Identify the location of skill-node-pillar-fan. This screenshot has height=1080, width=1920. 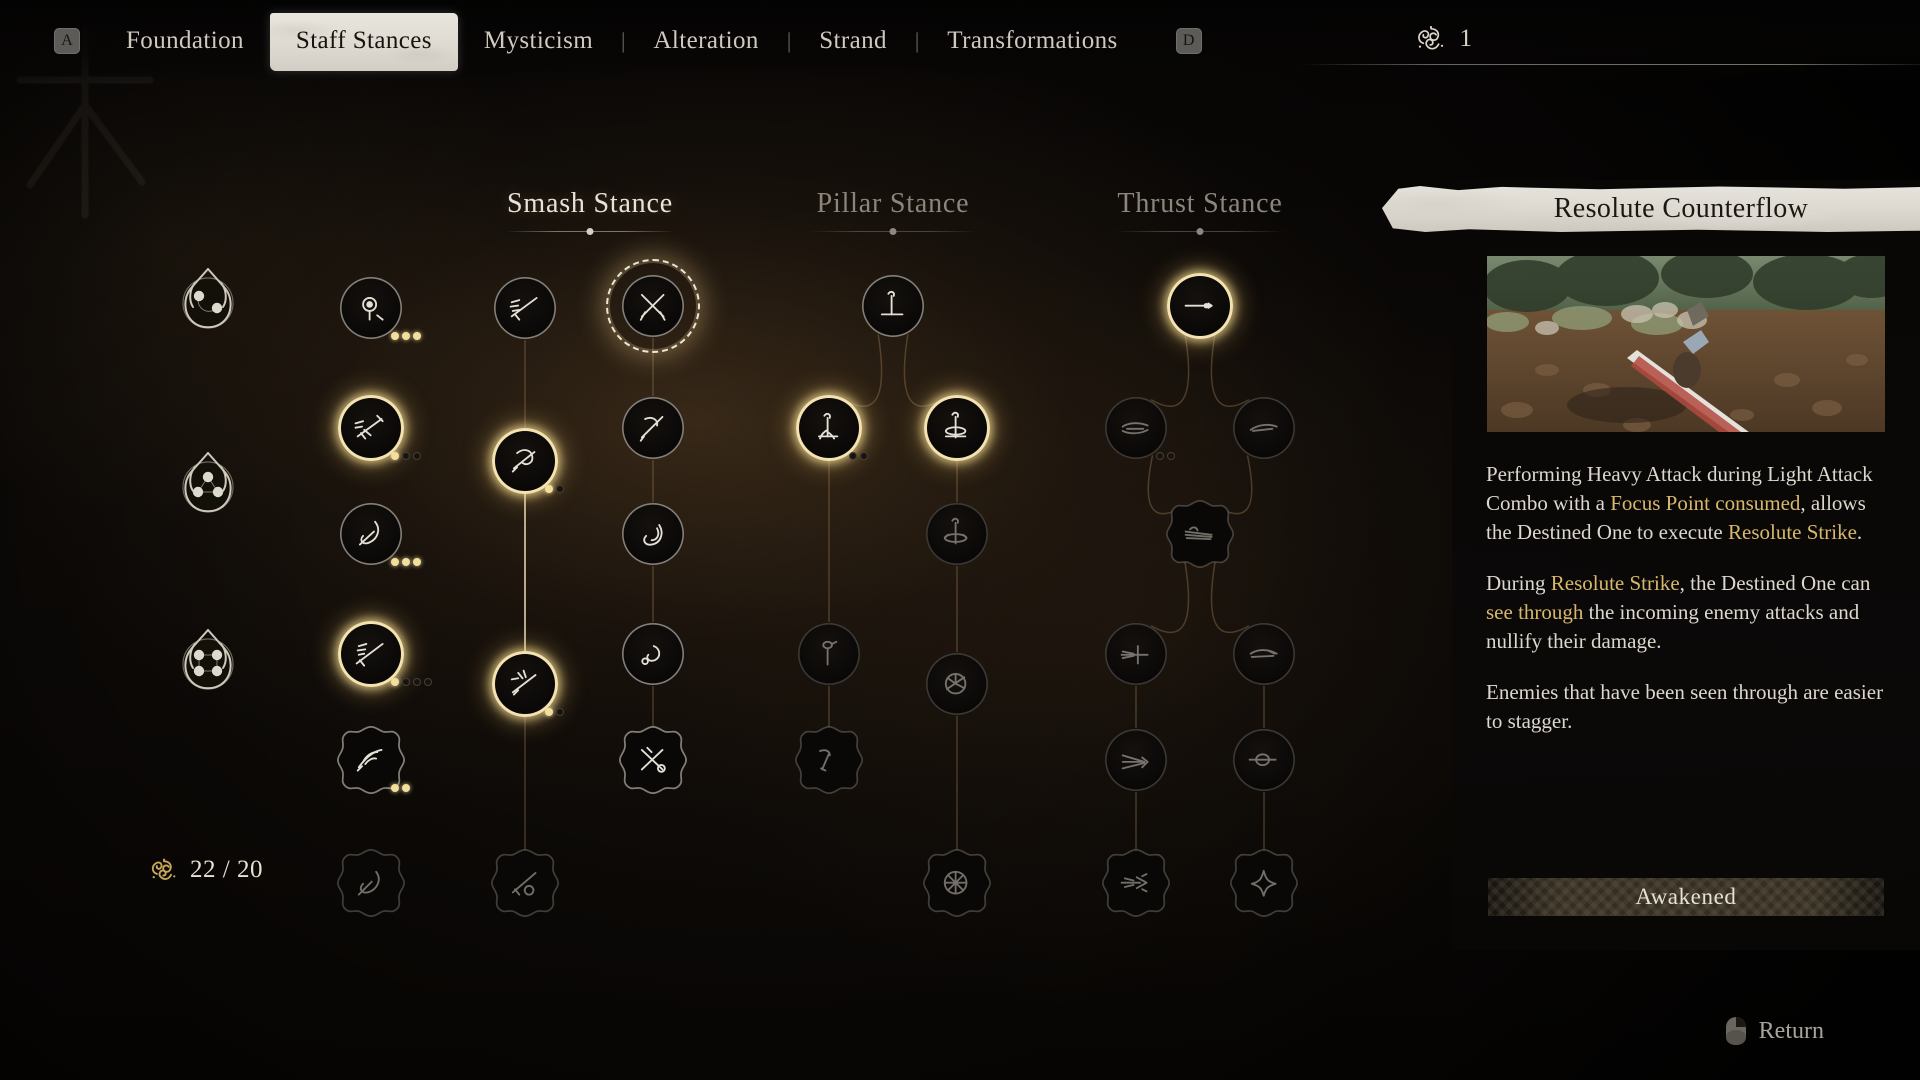
(957, 684).